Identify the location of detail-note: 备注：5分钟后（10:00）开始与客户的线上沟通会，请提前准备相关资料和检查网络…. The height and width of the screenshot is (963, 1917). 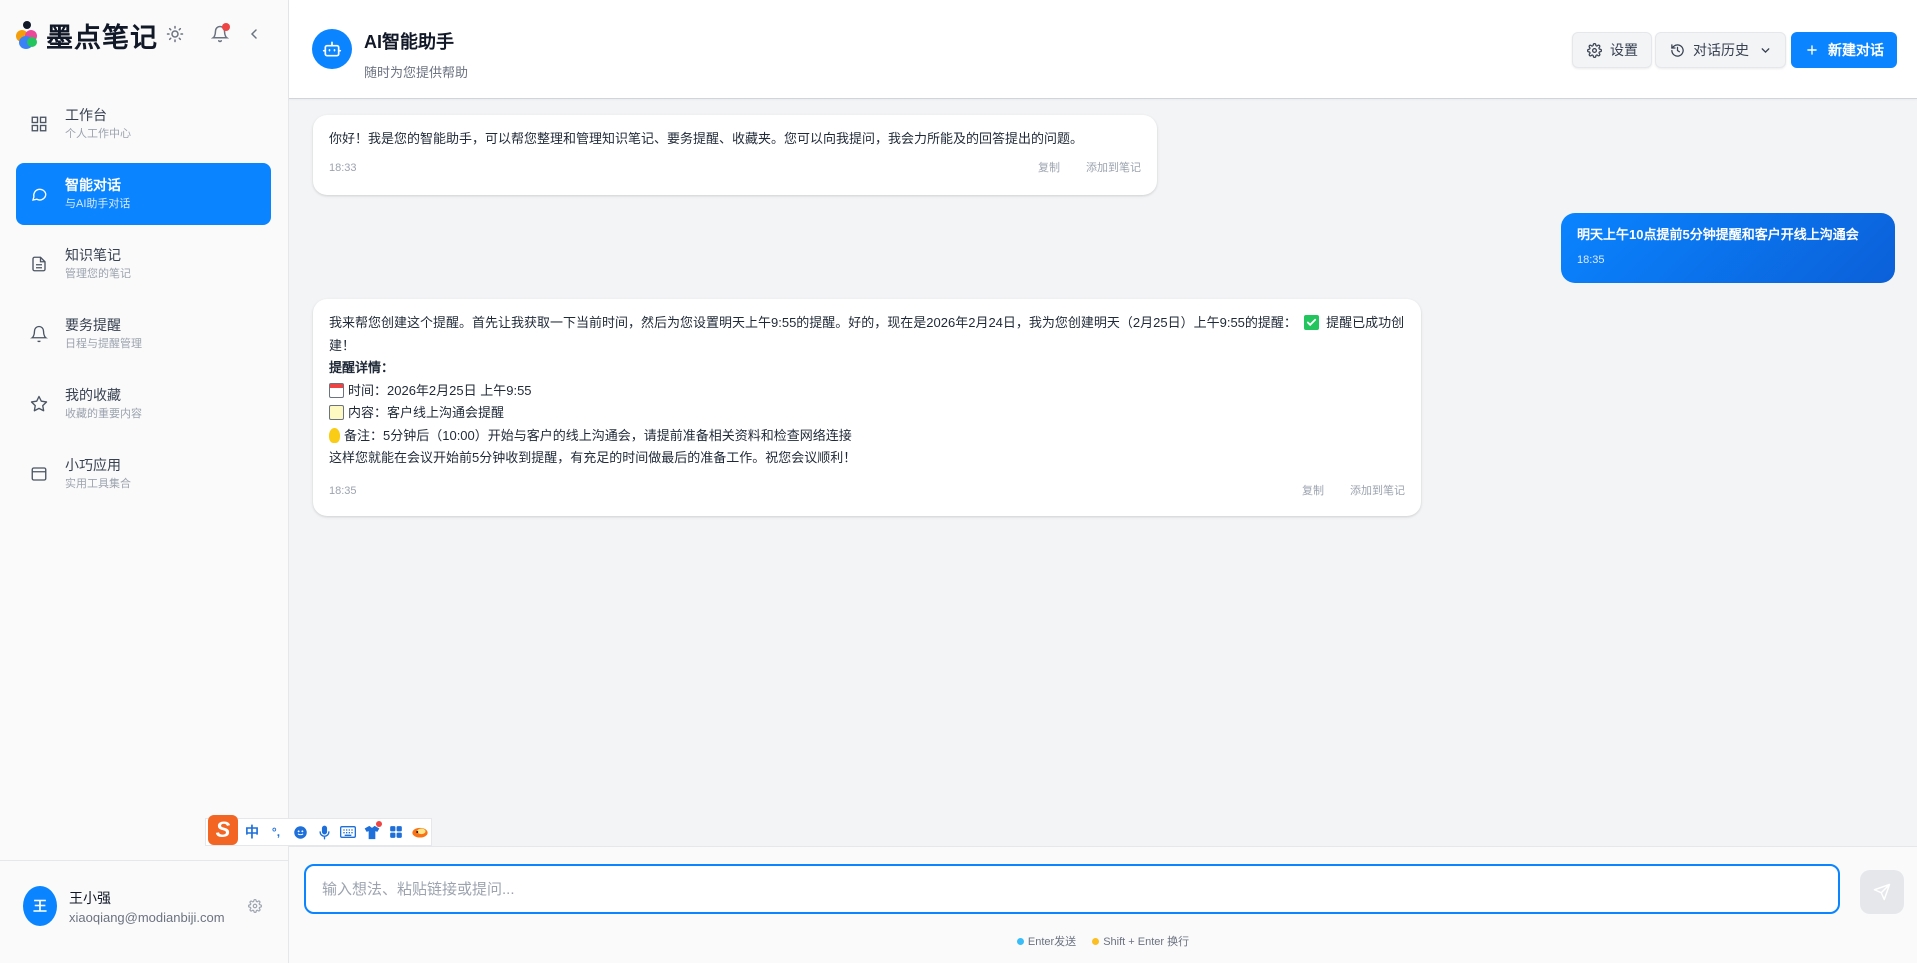
(598, 435).